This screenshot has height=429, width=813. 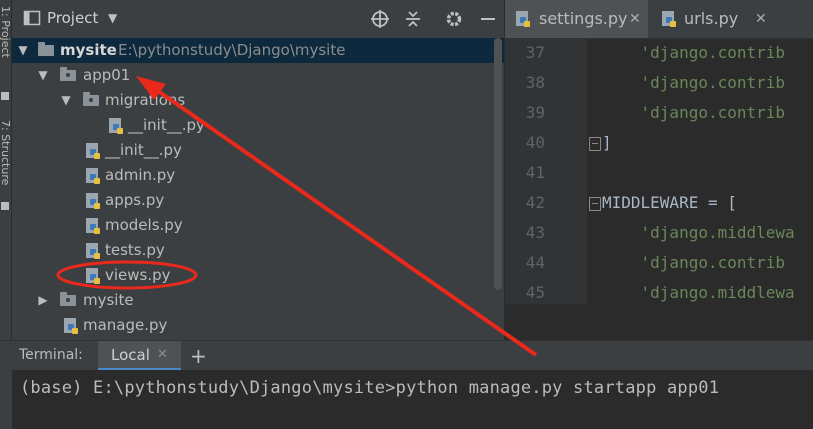 What do you see at coordinates (138, 275) in the screenshot?
I see `tree-item-label: views.py` at bounding box center [138, 275].